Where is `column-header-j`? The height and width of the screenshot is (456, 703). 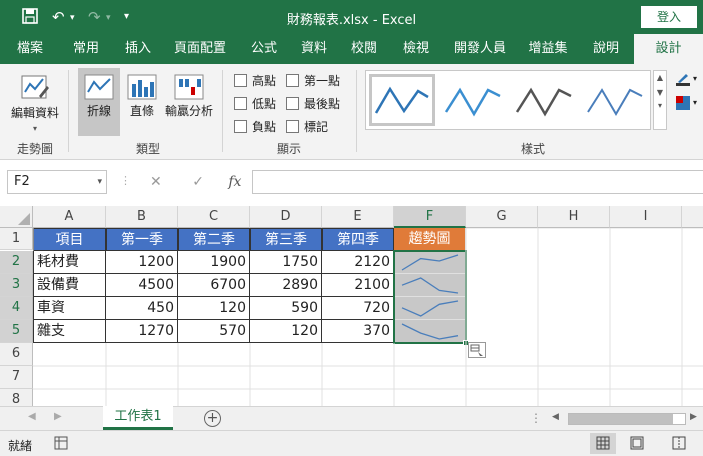 column-header-j is located at coordinates (692, 217).